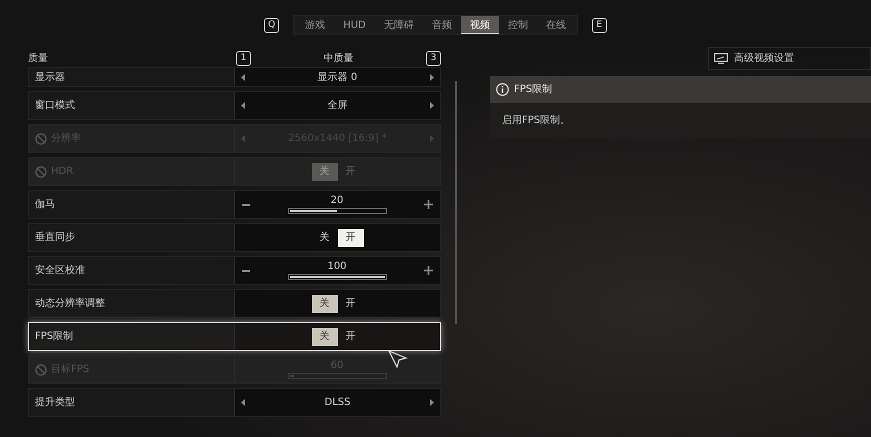  I want to click on advanced-video-settings-button: 高级视频设置, so click(789, 58).